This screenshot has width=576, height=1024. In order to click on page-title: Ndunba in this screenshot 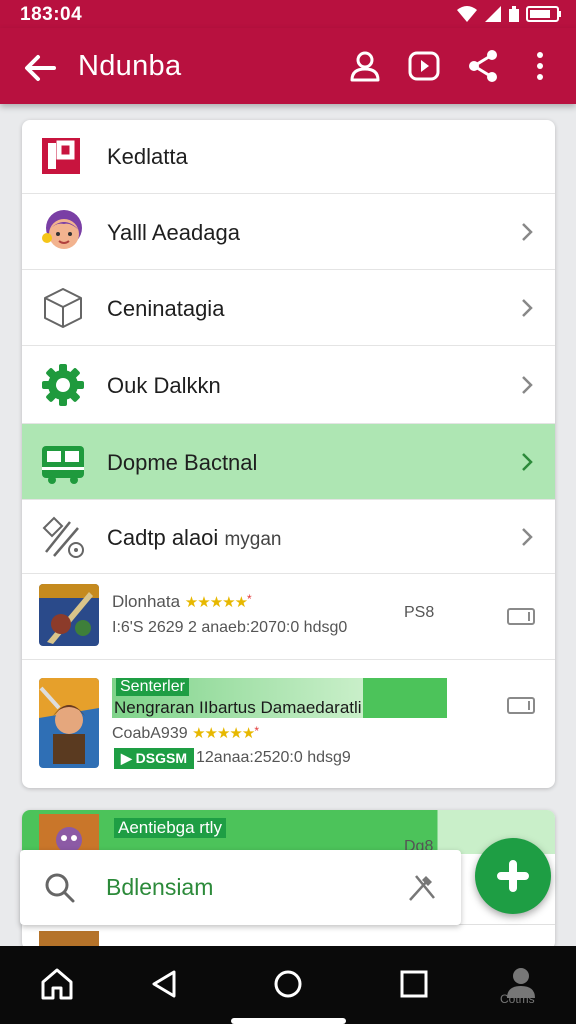, I will do `click(130, 66)`.